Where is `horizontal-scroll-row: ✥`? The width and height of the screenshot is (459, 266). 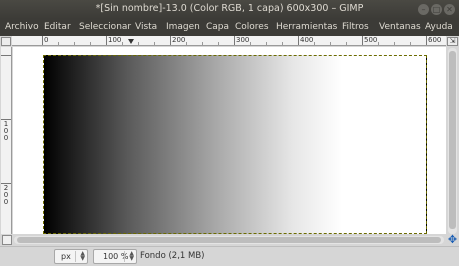
horizontal-scroll-row: ✥ is located at coordinates (229, 240).